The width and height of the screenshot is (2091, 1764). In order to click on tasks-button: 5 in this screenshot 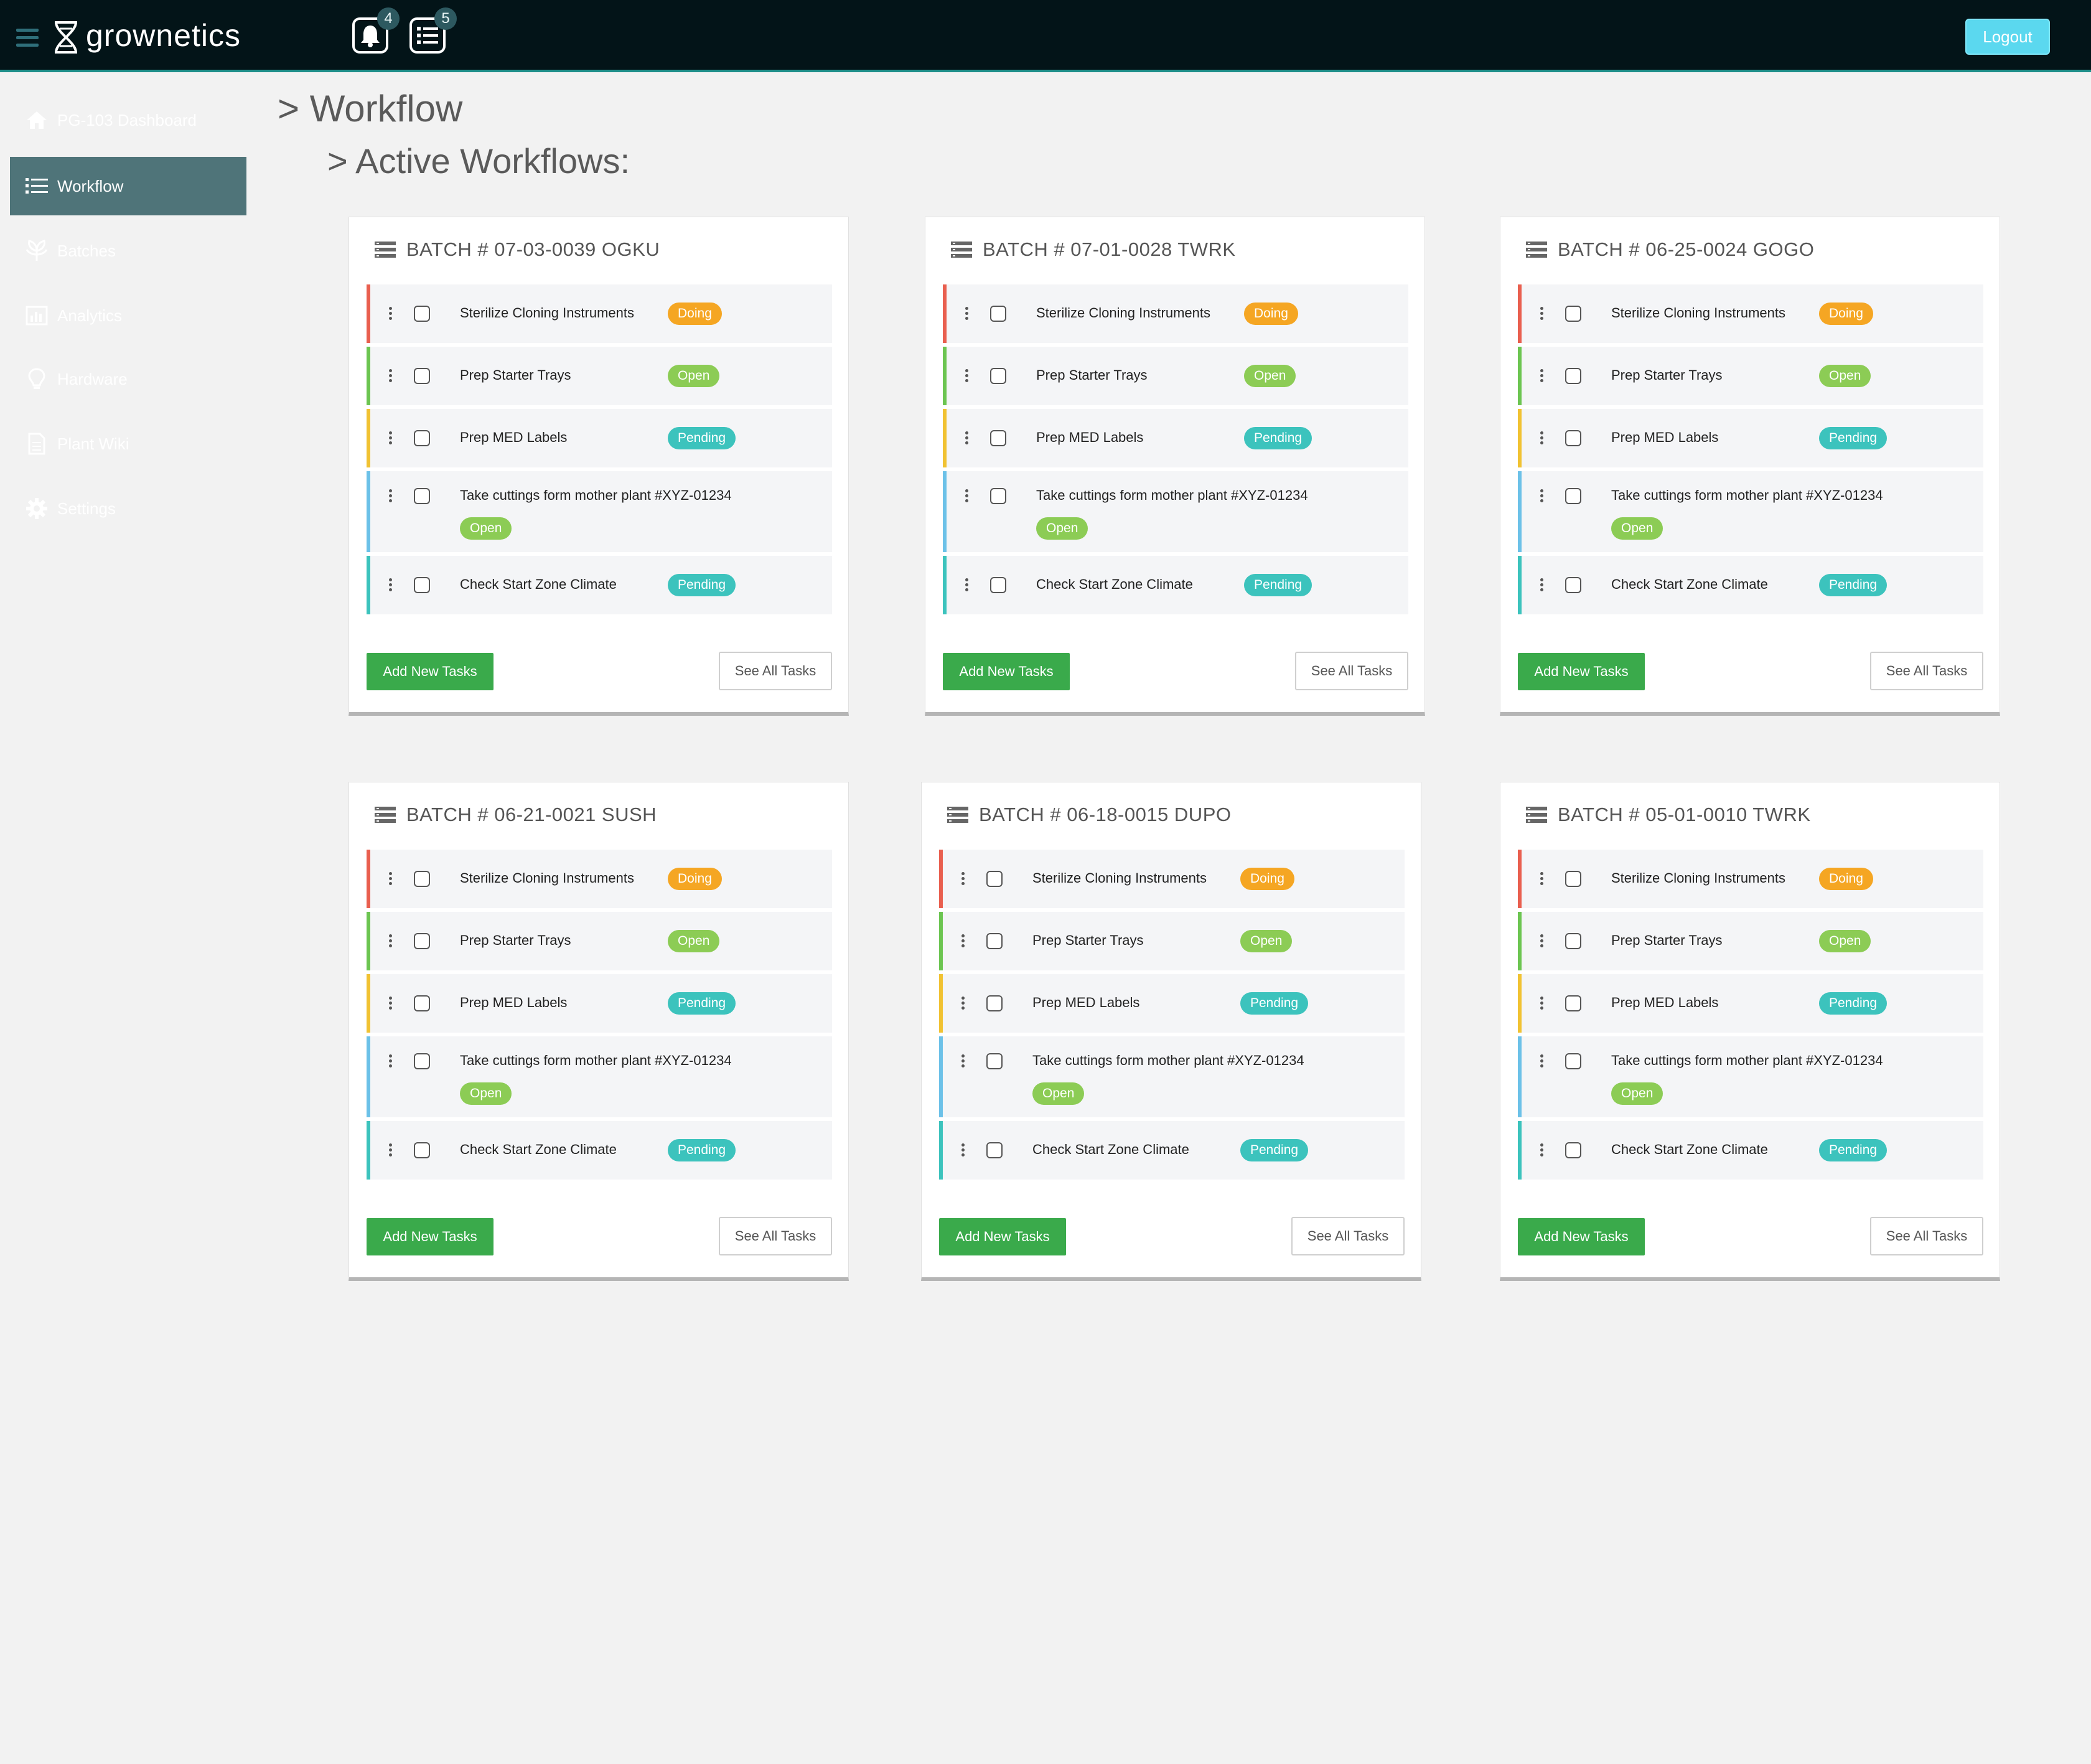, I will do `click(433, 30)`.